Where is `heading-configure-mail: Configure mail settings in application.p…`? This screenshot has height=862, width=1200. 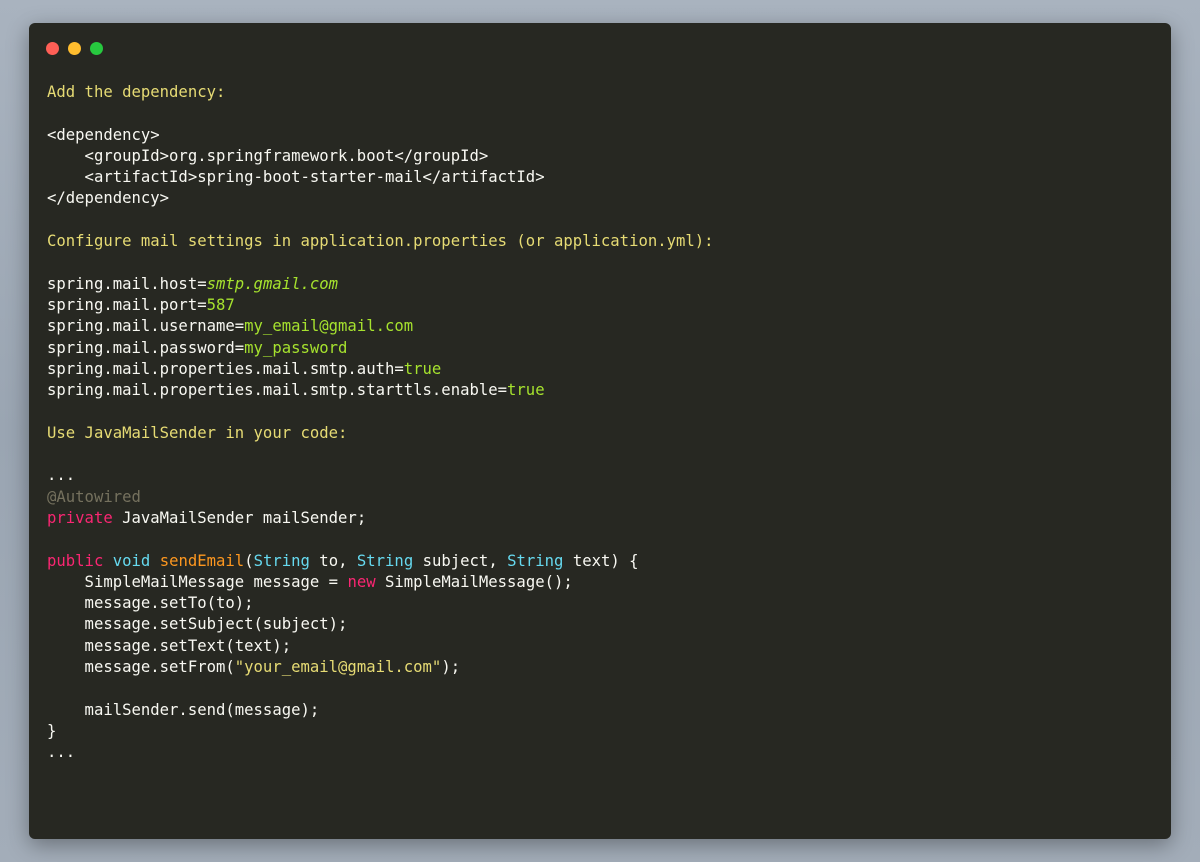 heading-configure-mail: Configure mail settings in application.p… is located at coordinates (380, 241).